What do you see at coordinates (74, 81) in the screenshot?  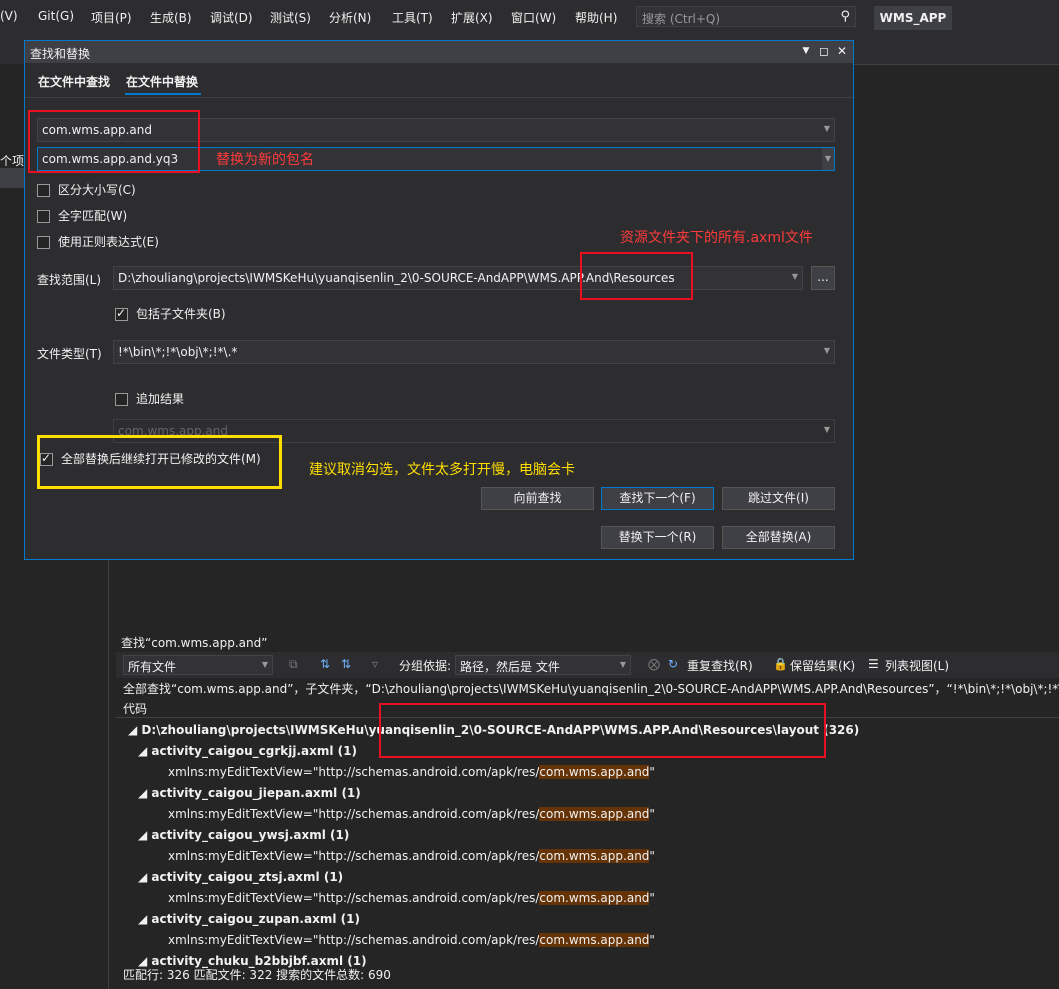 I see `tab-find-in-files: 在文件中查找` at bounding box center [74, 81].